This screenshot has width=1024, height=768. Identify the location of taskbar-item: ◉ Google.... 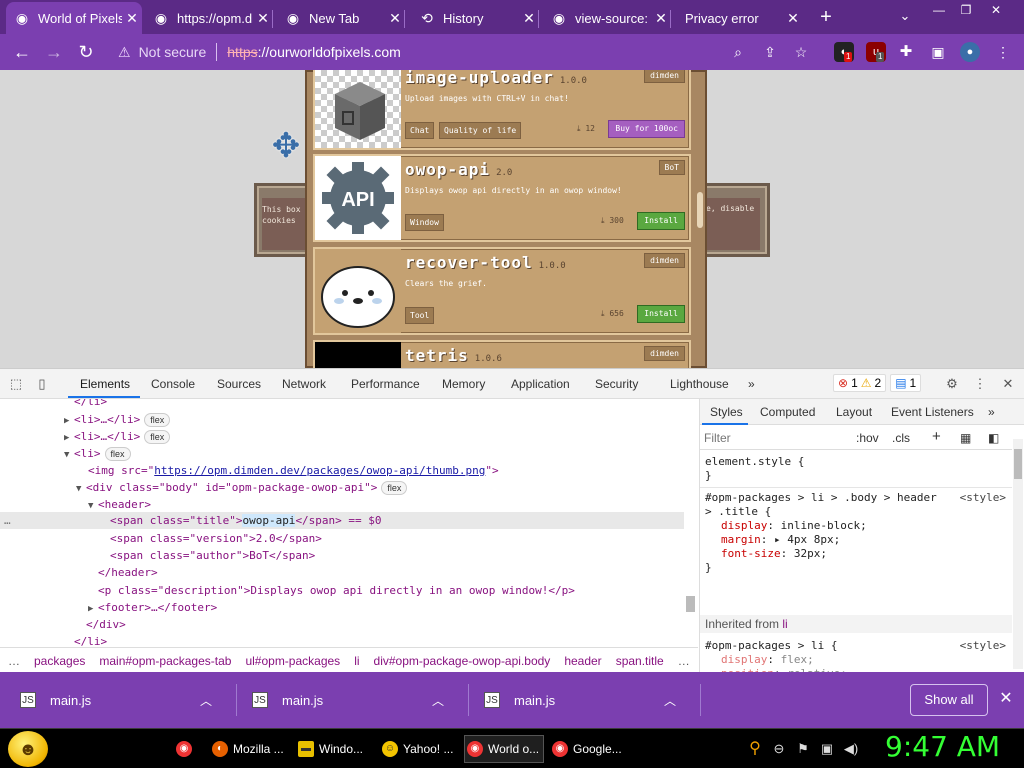
(590, 749).